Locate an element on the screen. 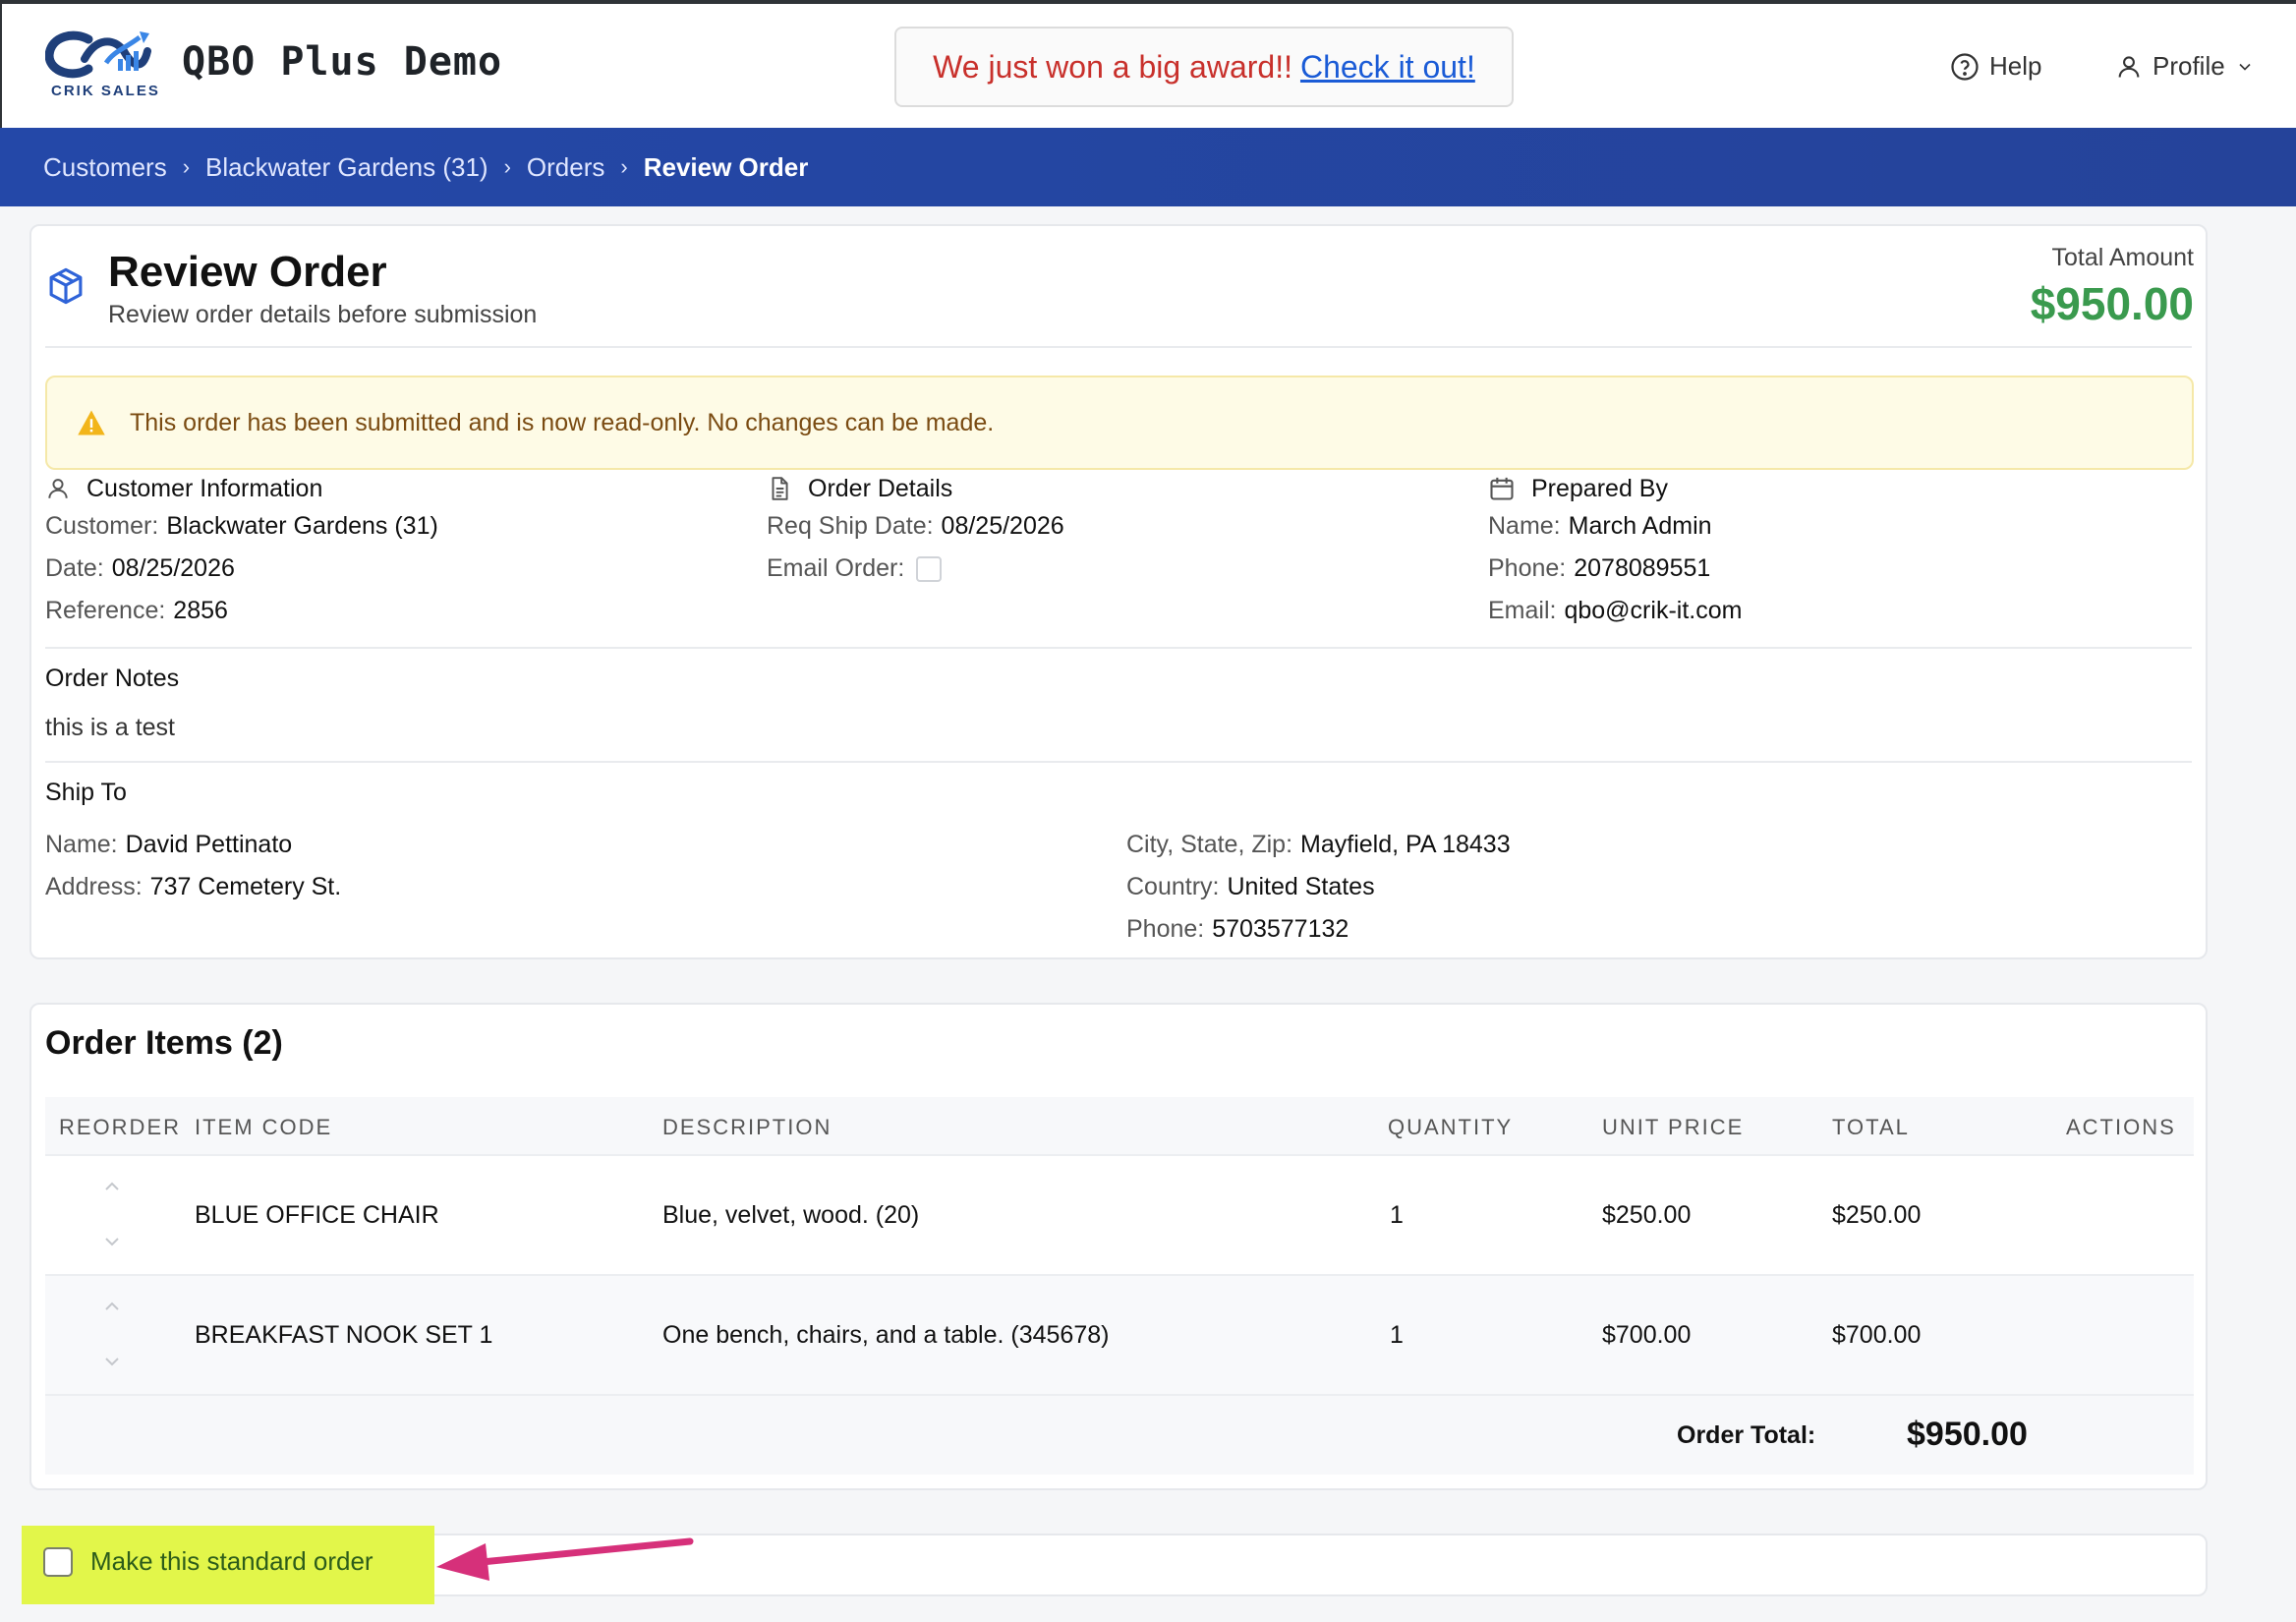 The height and width of the screenshot is (1622, 2296). ship-name-label: Name: is located at coordinates (82, 844).